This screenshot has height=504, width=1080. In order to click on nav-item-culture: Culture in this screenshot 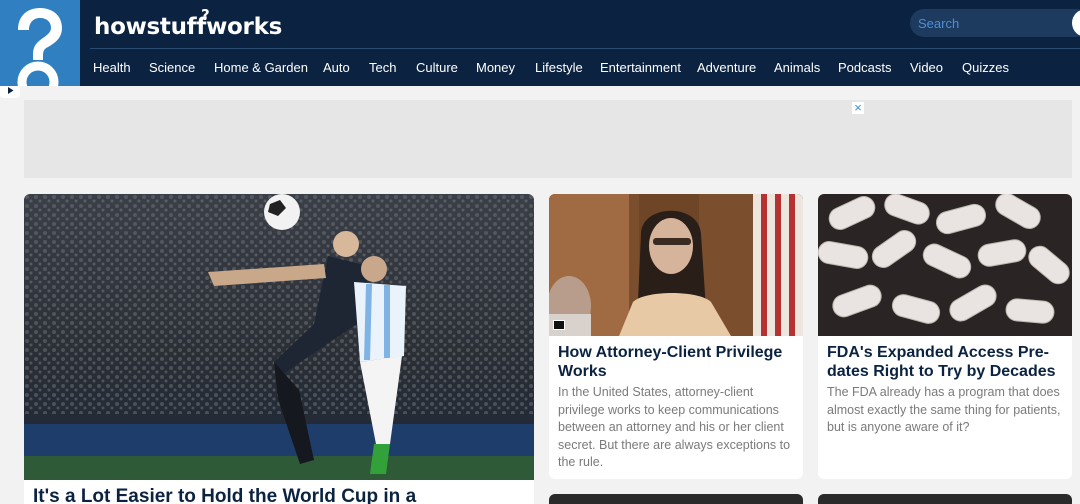, I will do `click(437, 67)`.